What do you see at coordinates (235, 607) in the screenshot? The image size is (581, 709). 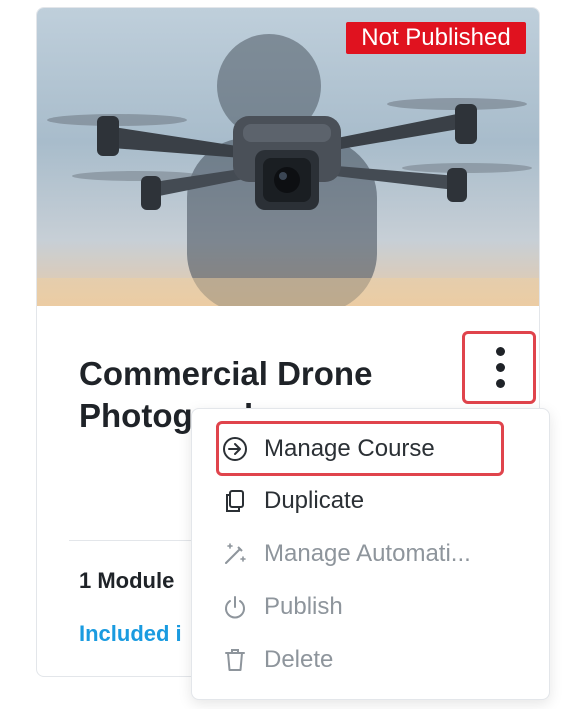 I see `power-icon` at bounding box center [235, 607].